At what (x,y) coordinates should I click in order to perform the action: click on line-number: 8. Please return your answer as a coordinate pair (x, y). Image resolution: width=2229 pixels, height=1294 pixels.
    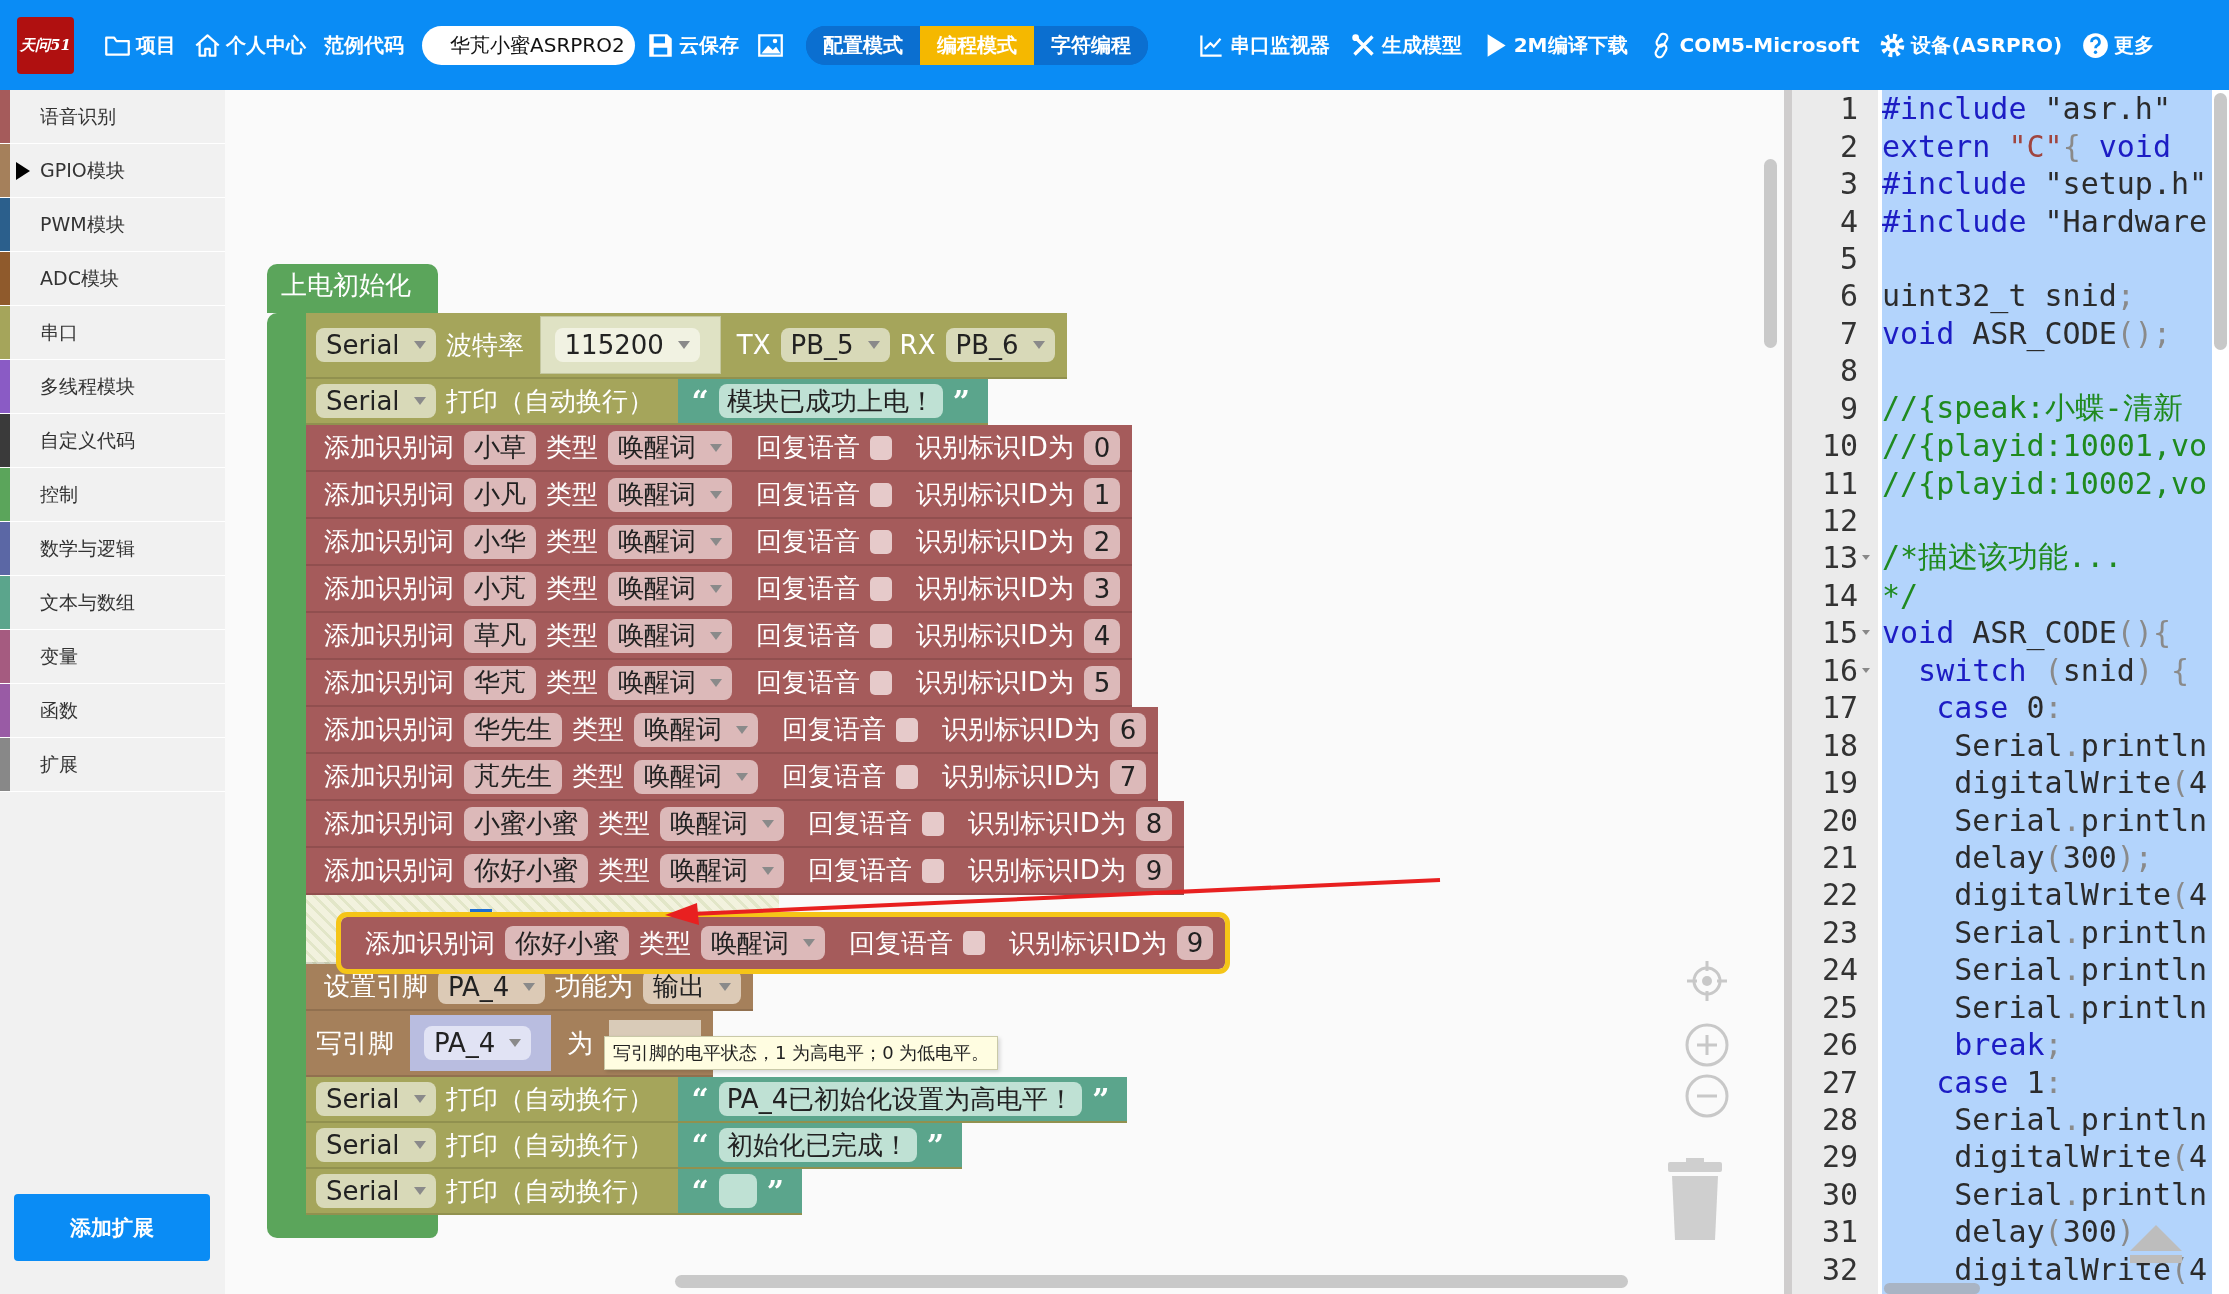
    Looking at the image, I should click on (1848, 371).